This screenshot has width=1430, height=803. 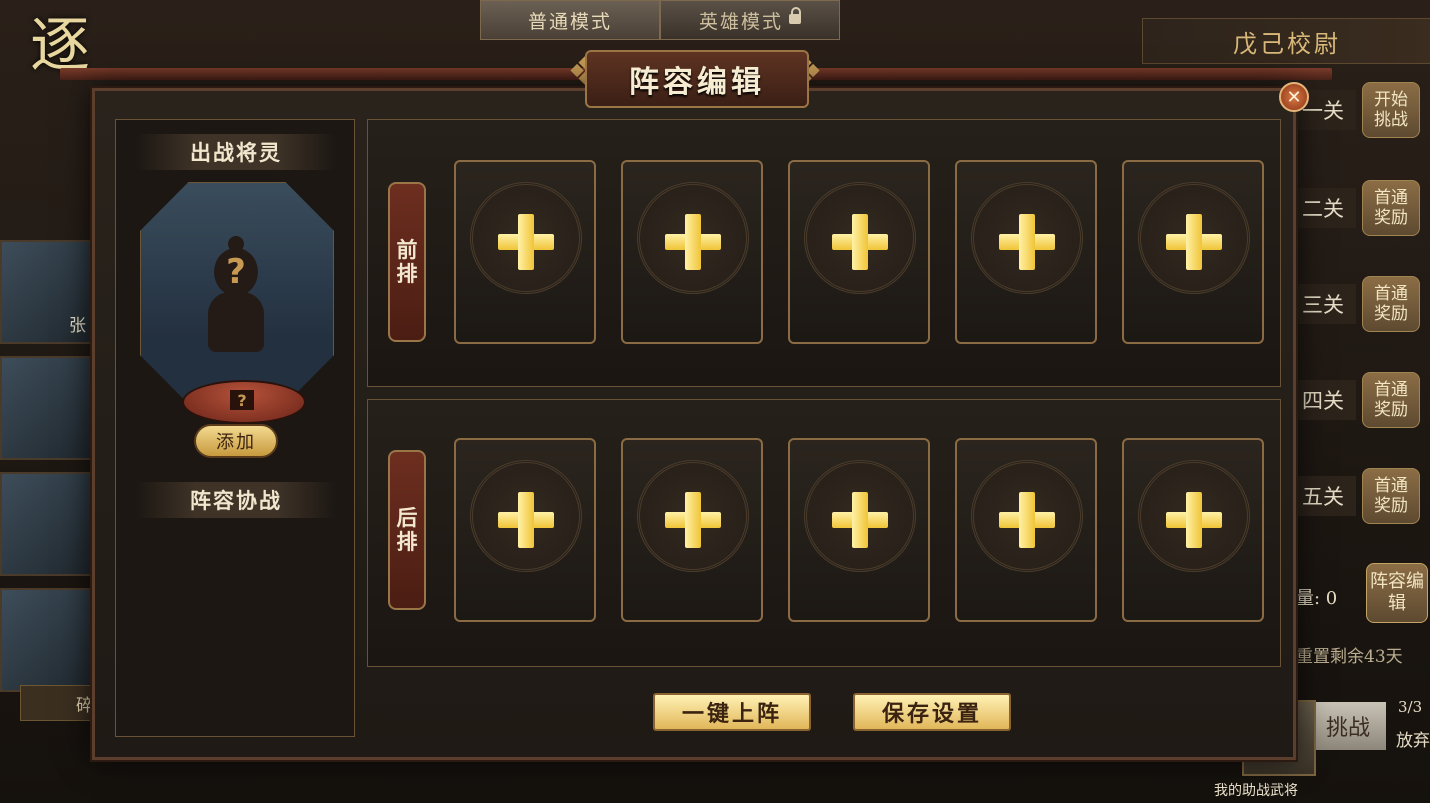 I want to click on assist-count: 量: 0, so click(x=1317, y=598).